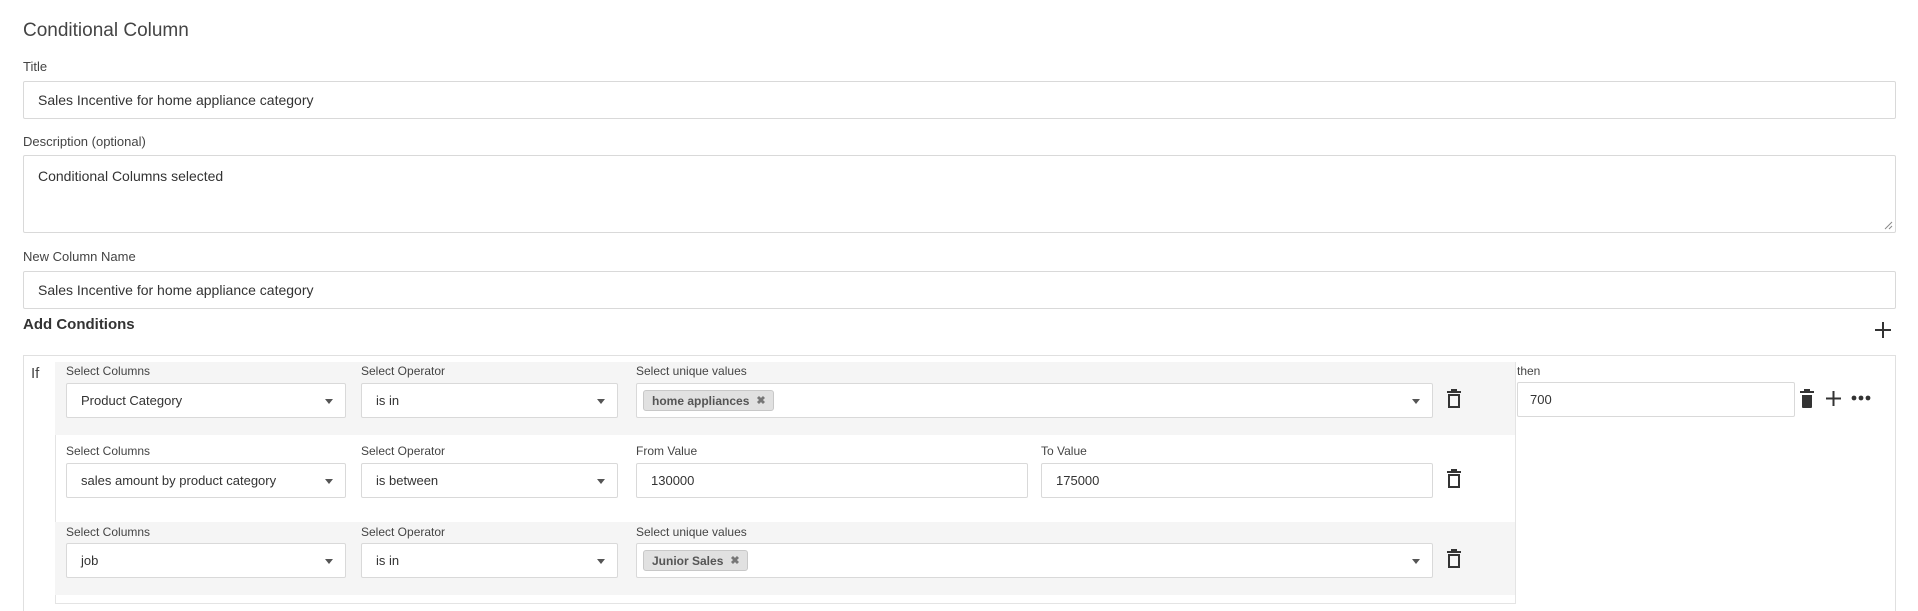 The height and width of the screenshot is (611, 1918). What do you see at coordinates (403, 451) in the screenshot?
I see `row2-operator-label: Select Operator` at bounding box center [403, 451].